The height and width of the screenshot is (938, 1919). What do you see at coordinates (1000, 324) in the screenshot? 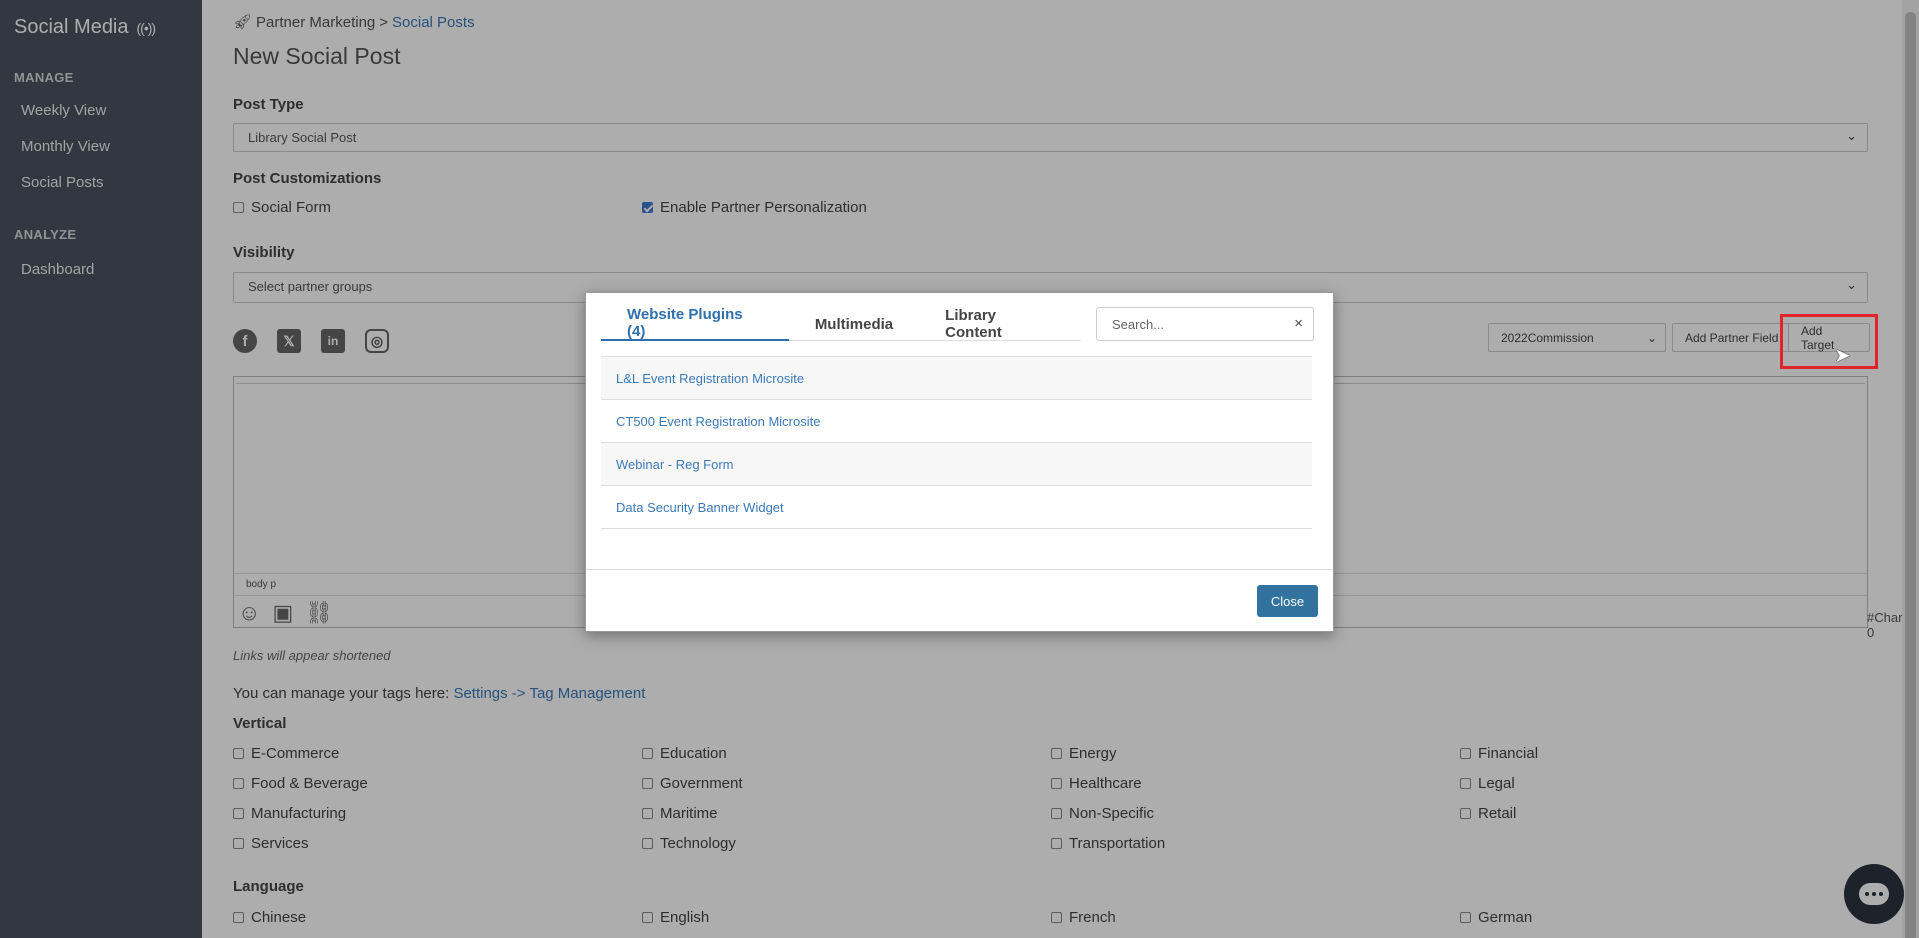
I see `tab-library-content: Library Content` at bounding box center [1000, 324].